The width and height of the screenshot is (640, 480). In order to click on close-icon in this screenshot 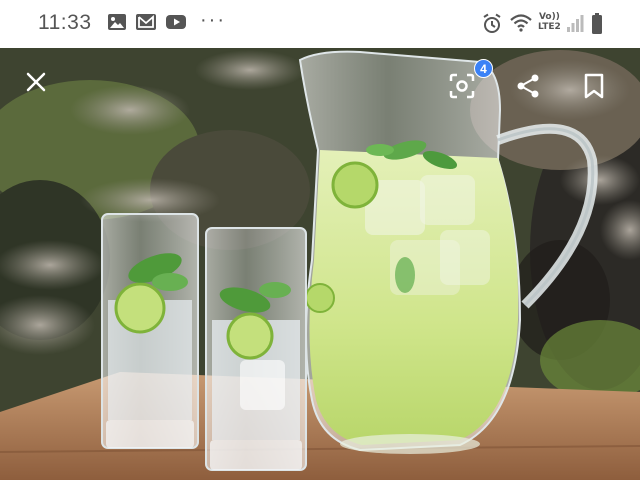, I will do `click(36, 84)`.